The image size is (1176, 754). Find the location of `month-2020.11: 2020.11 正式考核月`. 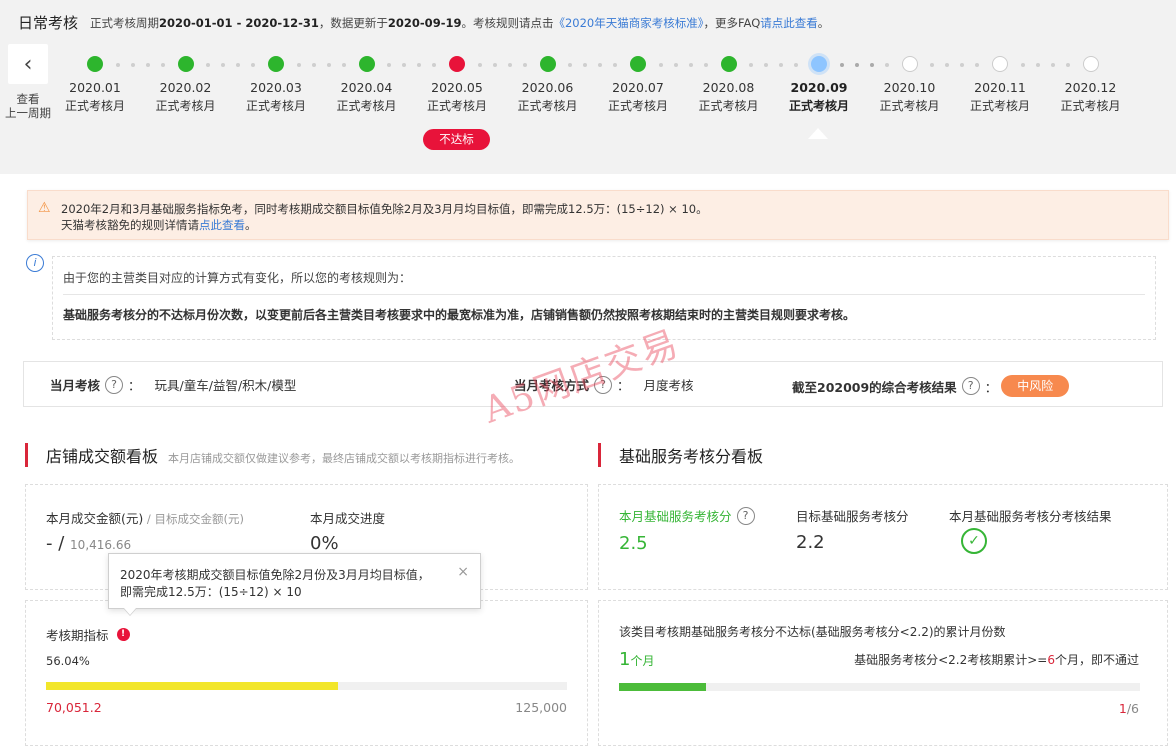

month-2020.11: 2020.11 正式考核月 is located at coordinates (1000, 85).